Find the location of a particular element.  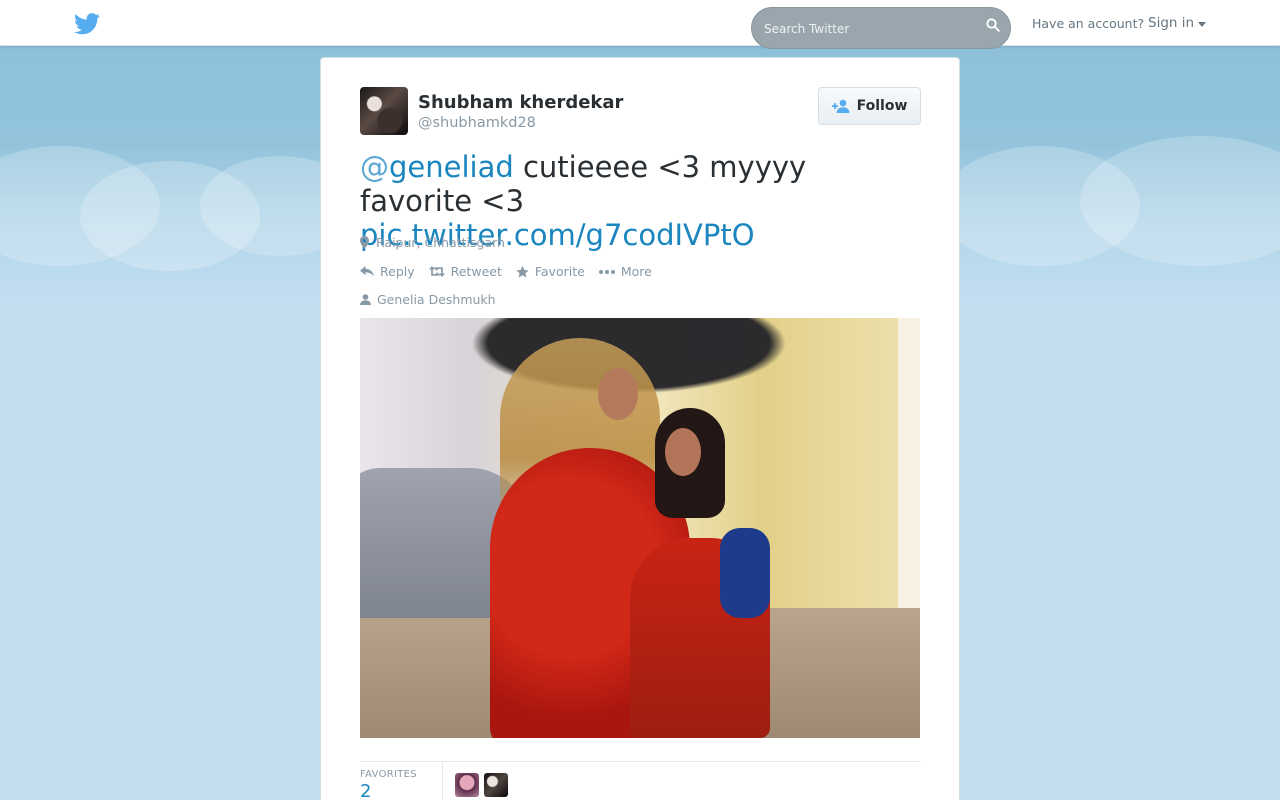

search-icon is located at coordinates (993, 25).